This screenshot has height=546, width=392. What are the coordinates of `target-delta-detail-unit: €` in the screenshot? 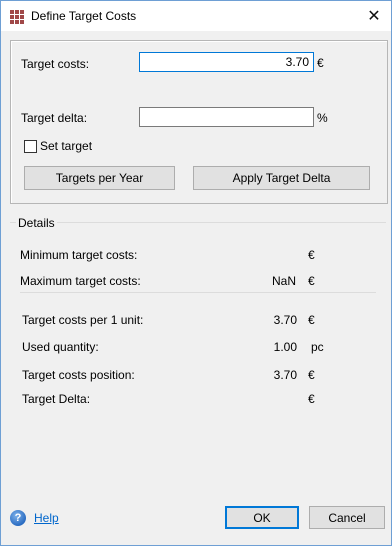 It's located at (311, 399).